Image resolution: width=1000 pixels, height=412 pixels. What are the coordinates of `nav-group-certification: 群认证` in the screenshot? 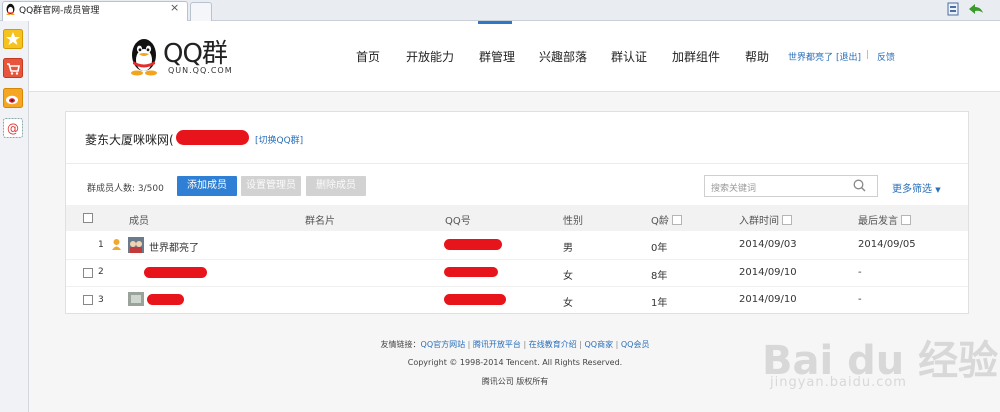 It's located at (629, 56).